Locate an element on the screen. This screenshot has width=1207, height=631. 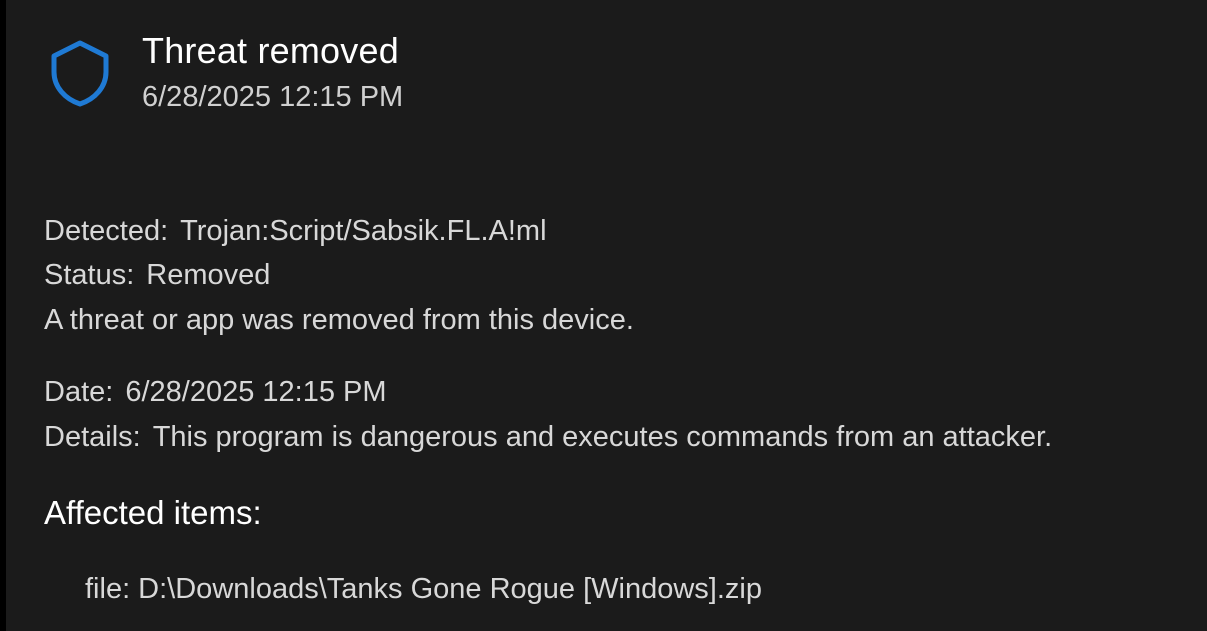
shield-icon is located at coordinates (80, 73).